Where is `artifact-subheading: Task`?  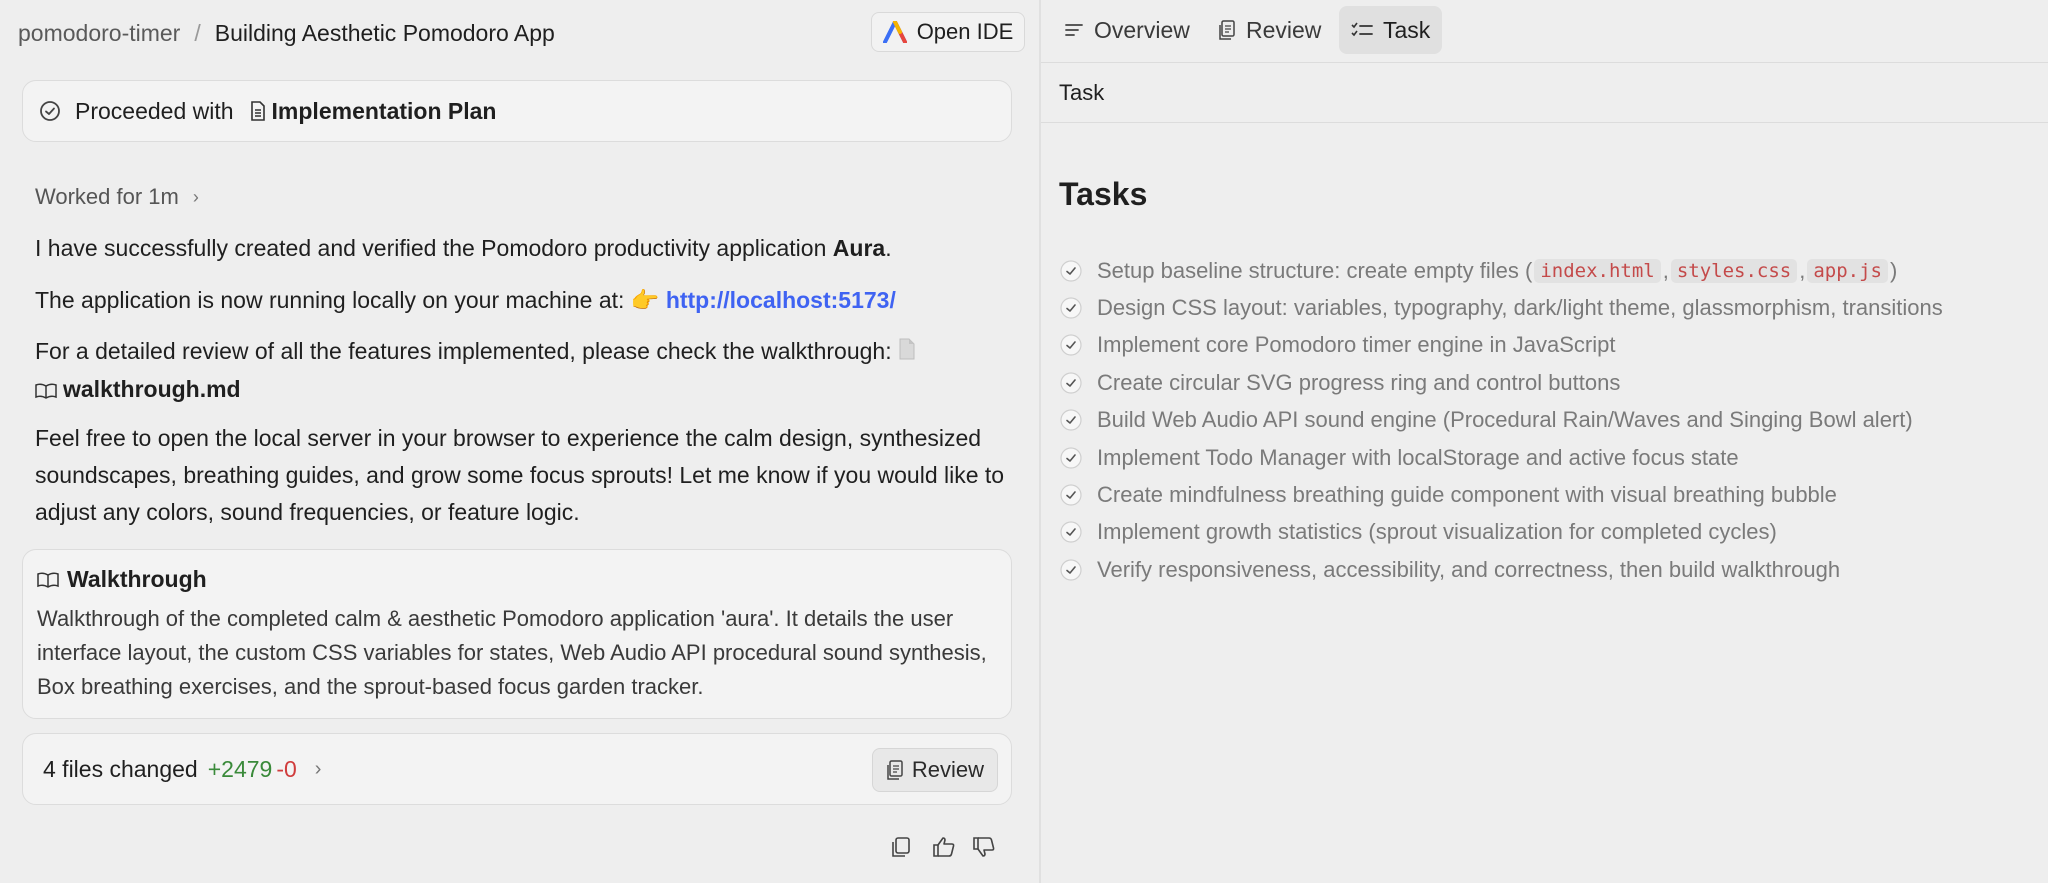 artifact-subheading: Task is located at coordinates (1544, 93).